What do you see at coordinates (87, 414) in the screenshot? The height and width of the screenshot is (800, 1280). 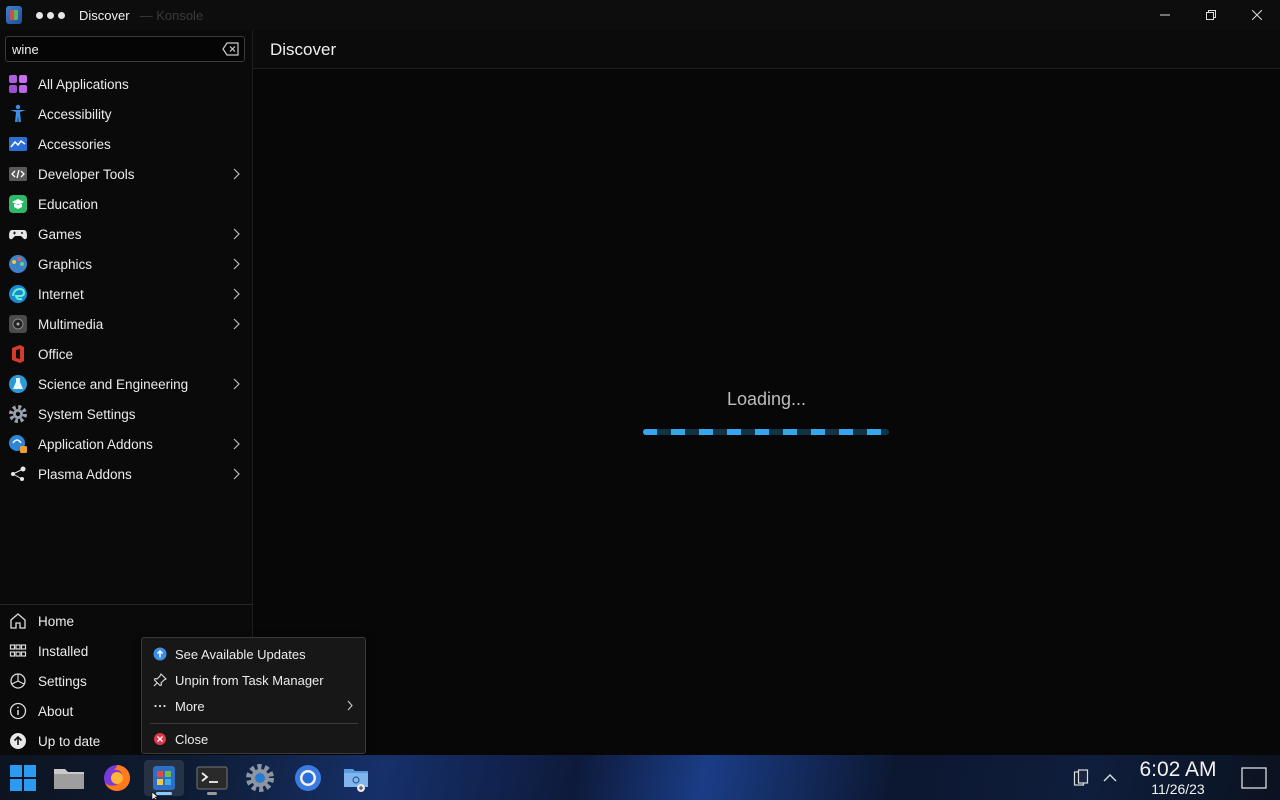 I see `sidebar-item-label: System Settings` at bounding box center [87, 414].